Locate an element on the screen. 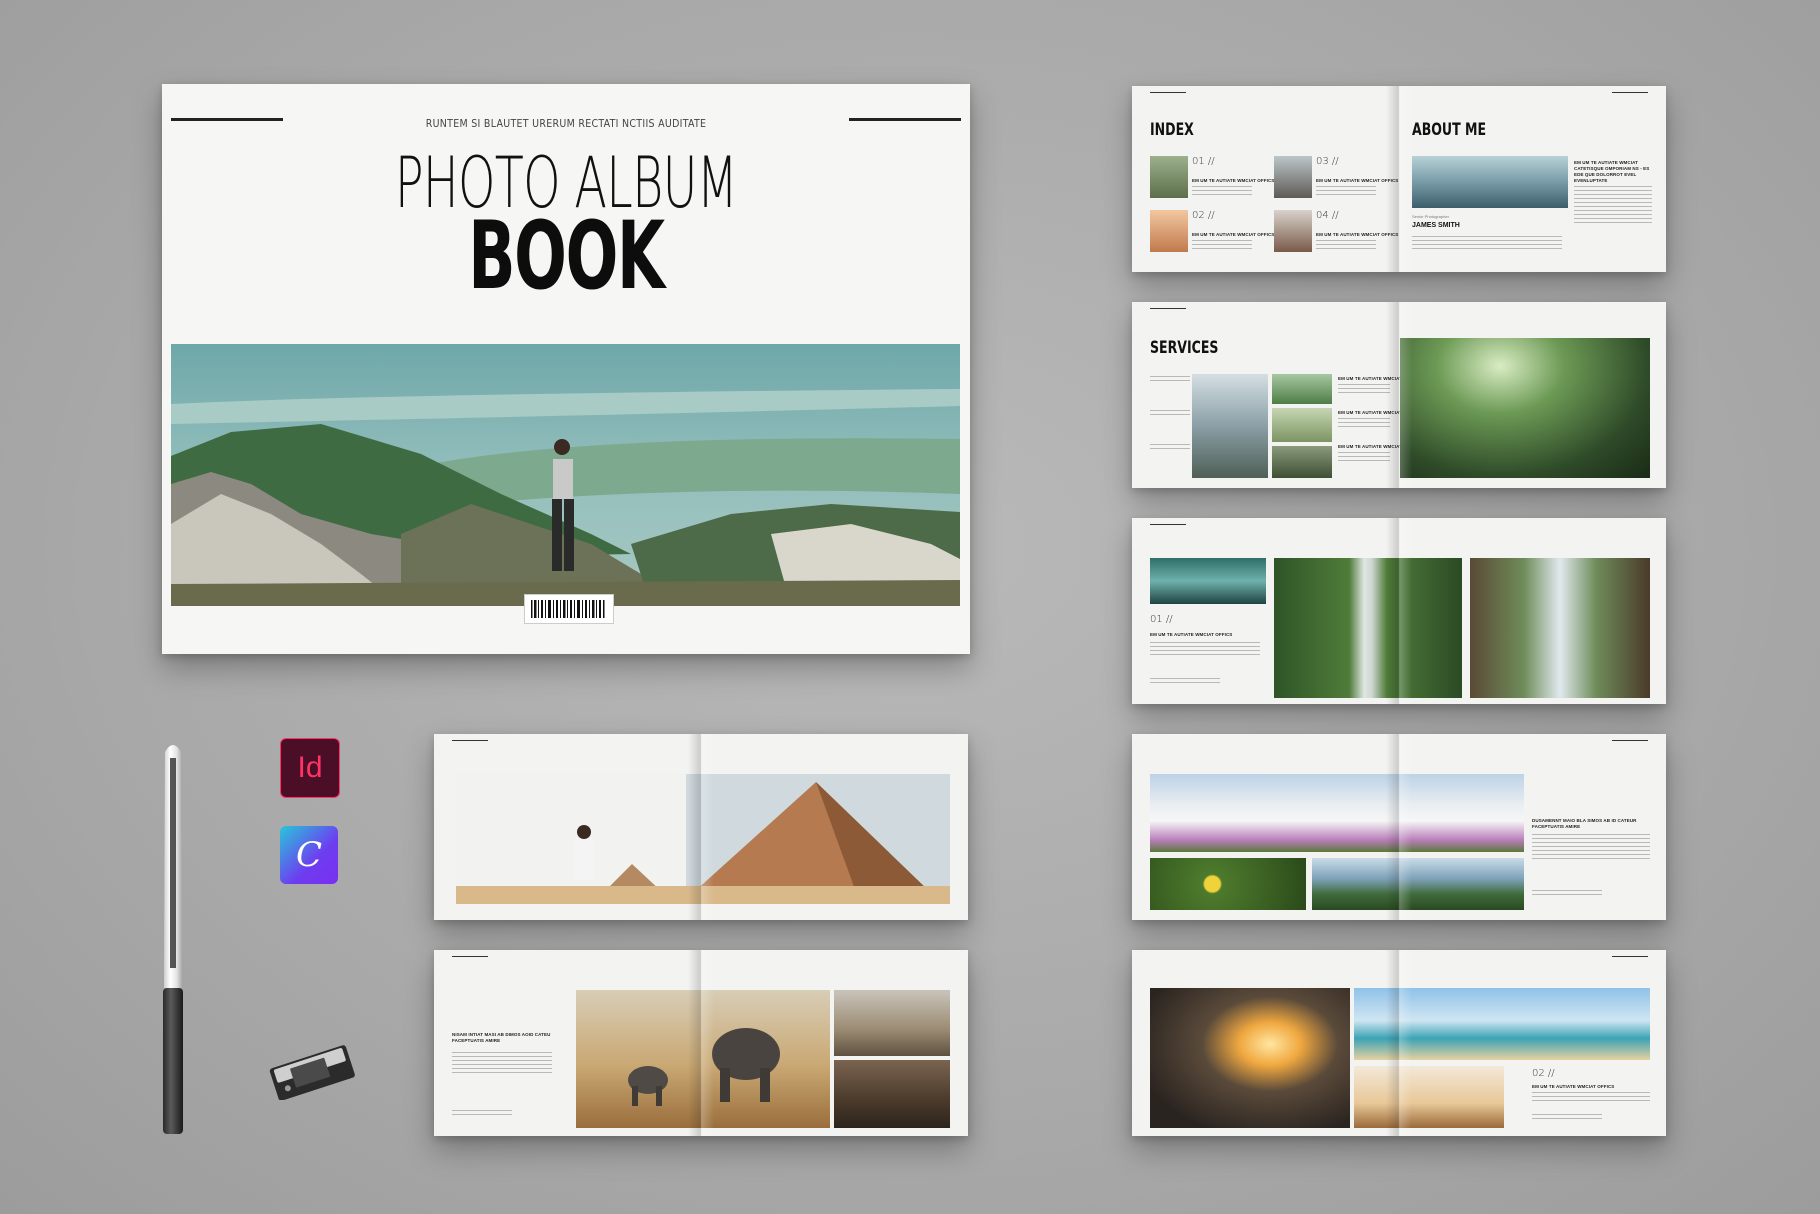 This screenshot has width=1820, height=1214. about-photo is located at coordinates (1490, 182).